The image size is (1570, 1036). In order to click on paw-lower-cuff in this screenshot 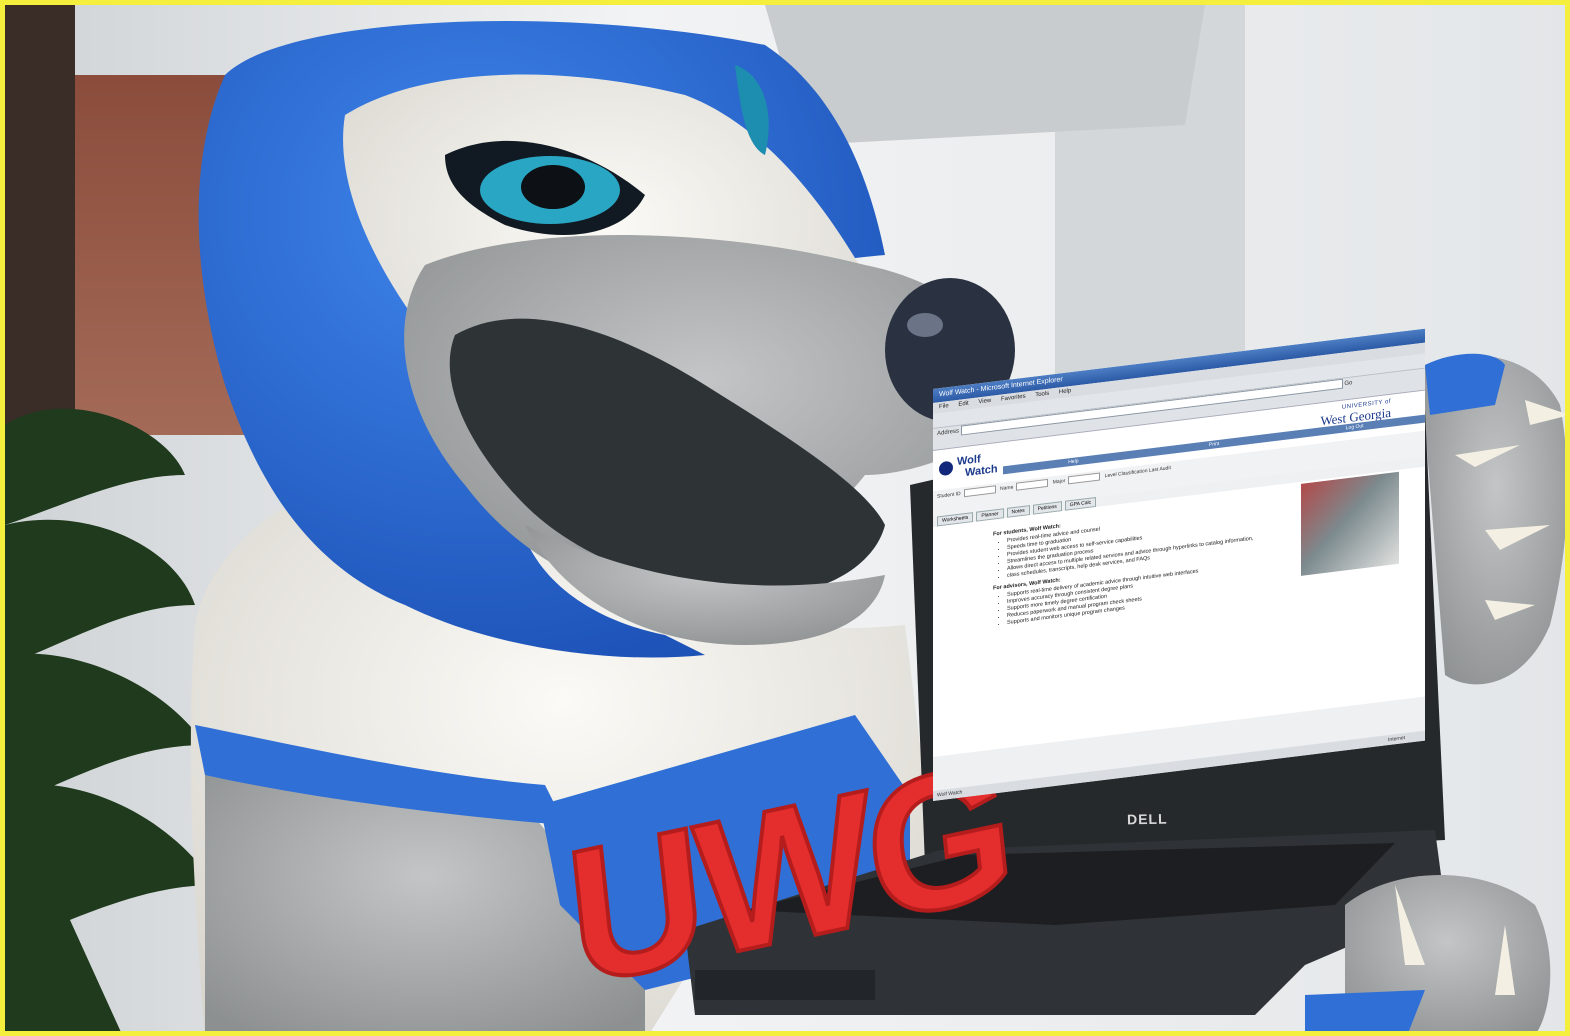, I will do `click(1365, 1010)`.